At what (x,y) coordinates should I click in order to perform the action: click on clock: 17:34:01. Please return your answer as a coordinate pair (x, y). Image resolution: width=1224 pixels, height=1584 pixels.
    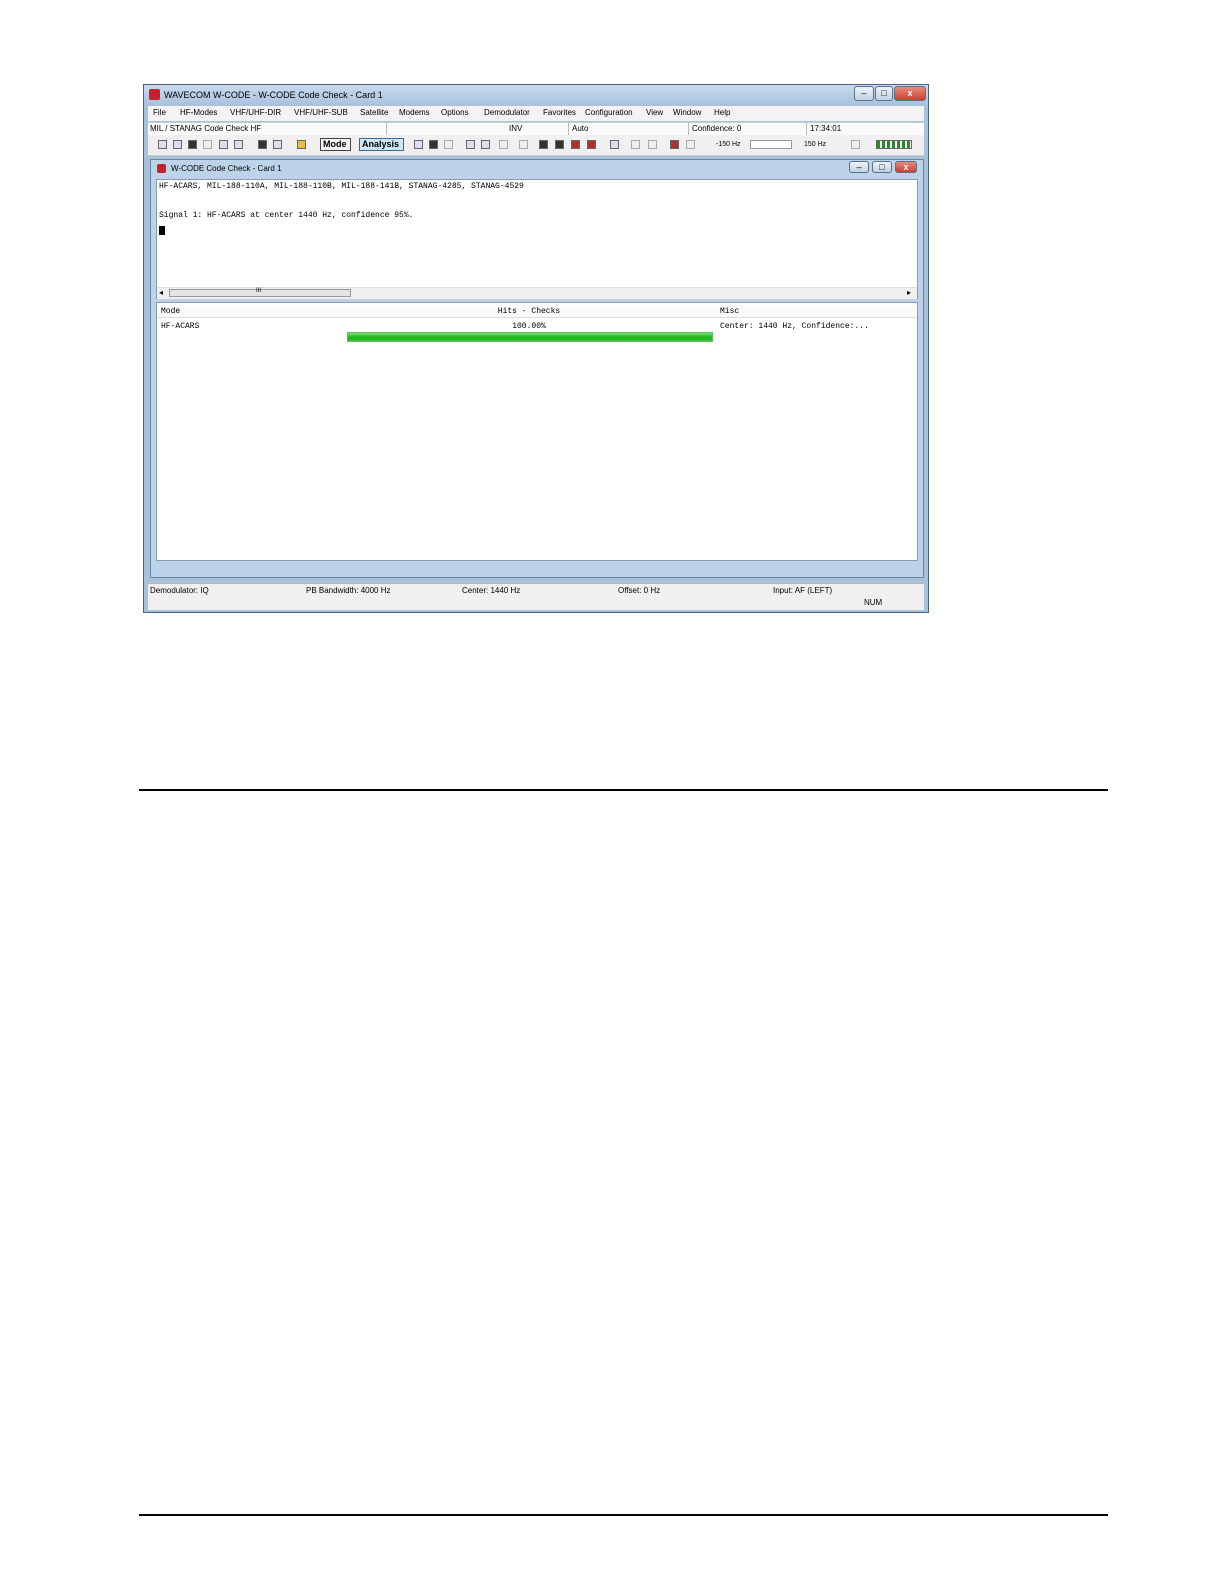
    Looking at the image, I should click on (826, 128).